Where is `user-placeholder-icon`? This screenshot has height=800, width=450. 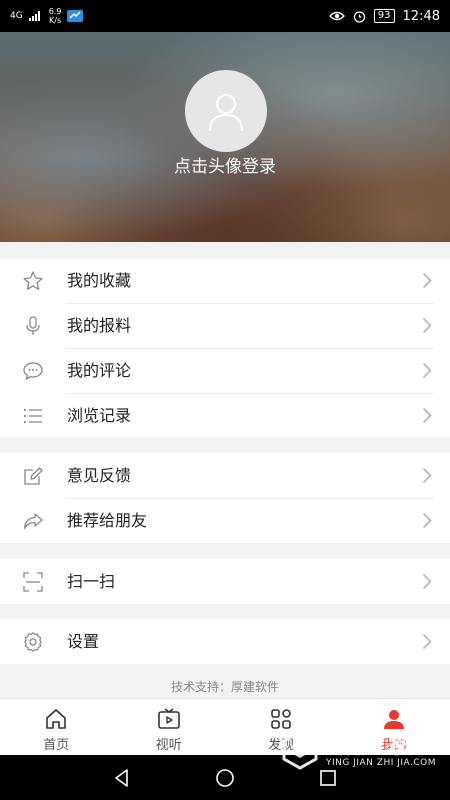
user-placeholder-icon is located at coordinates (226, 113).